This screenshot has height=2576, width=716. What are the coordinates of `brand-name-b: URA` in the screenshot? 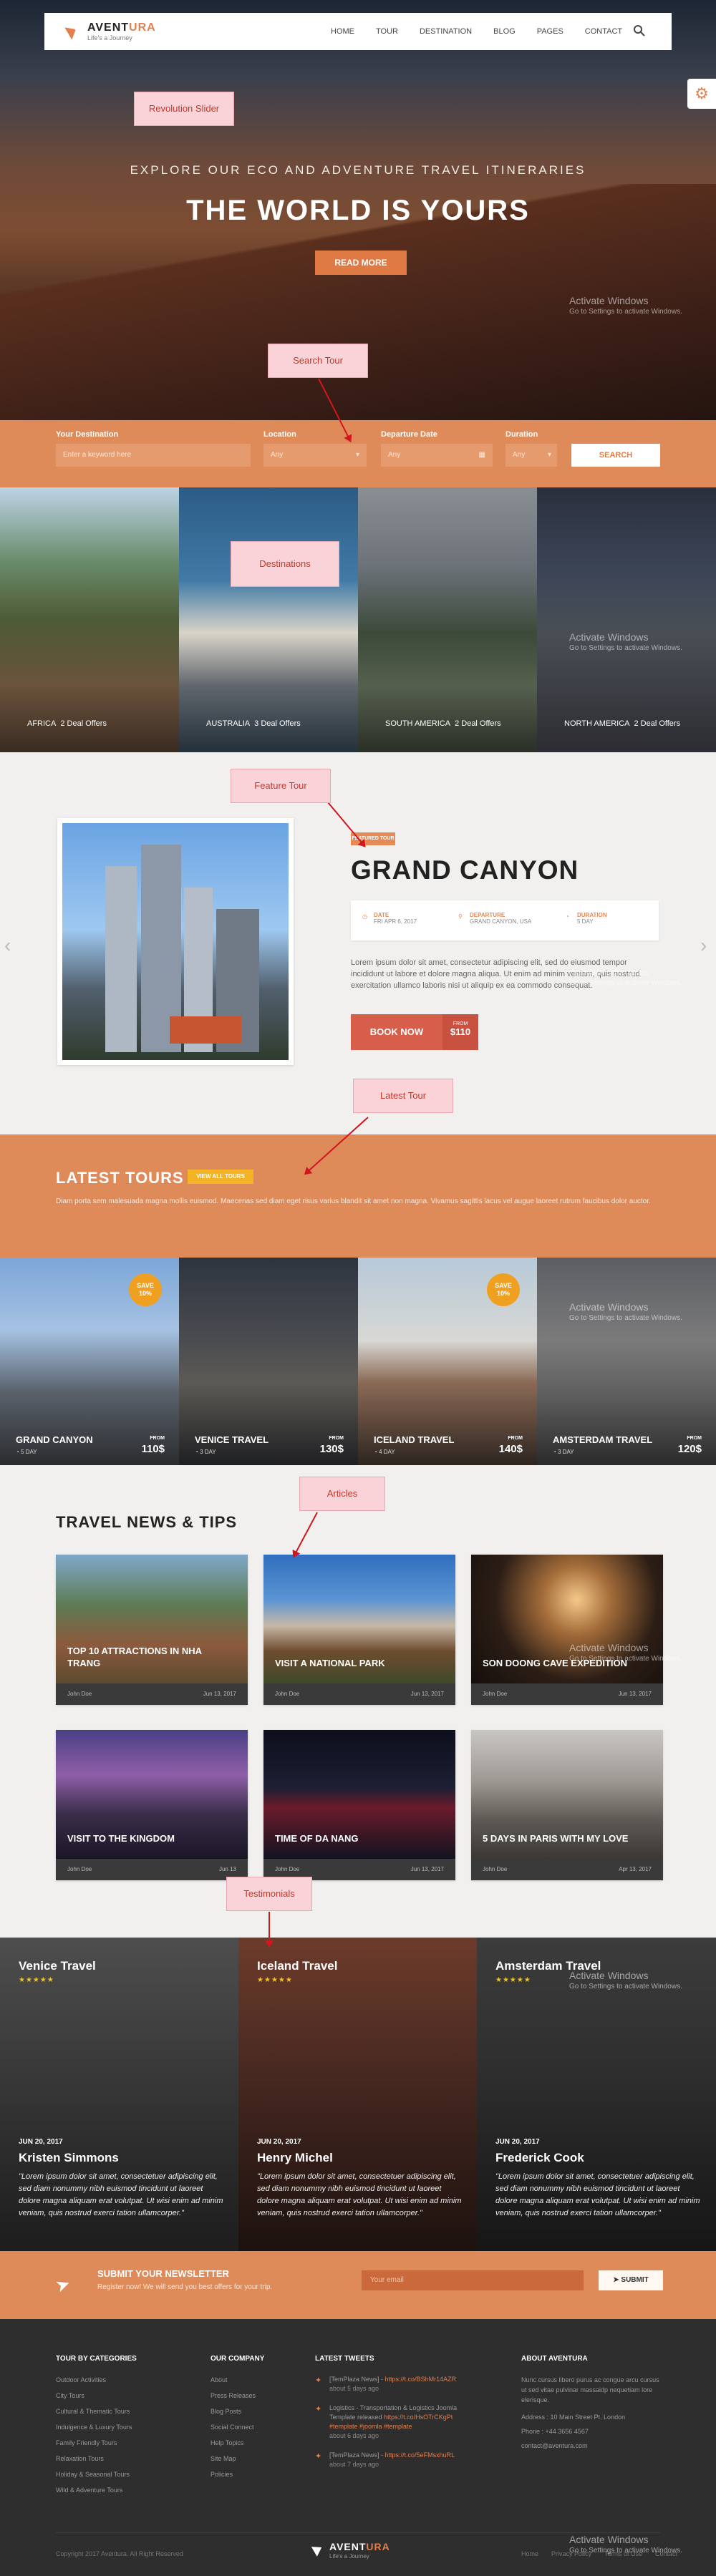 It's located at (142, 27).